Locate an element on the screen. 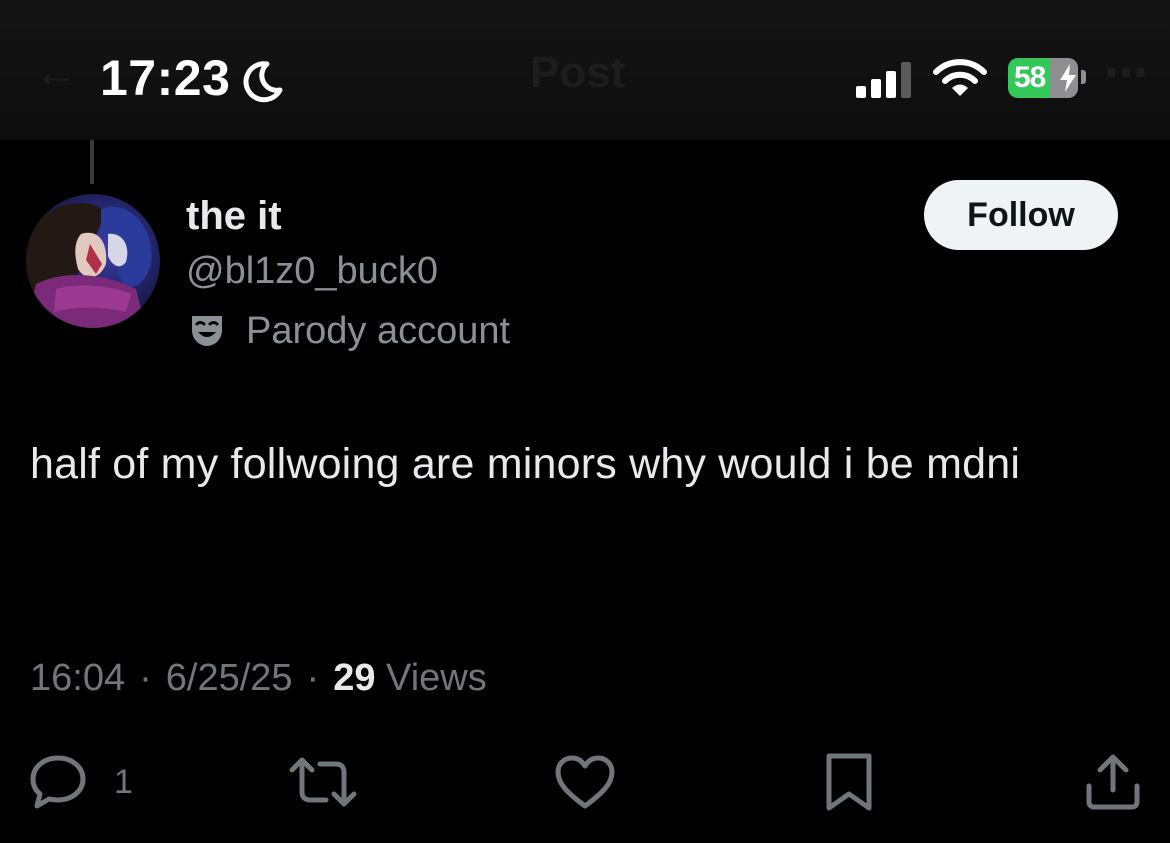 The width and height of the screenshot is (1170, 843). signal-icon is located at coordinates (885, 79).